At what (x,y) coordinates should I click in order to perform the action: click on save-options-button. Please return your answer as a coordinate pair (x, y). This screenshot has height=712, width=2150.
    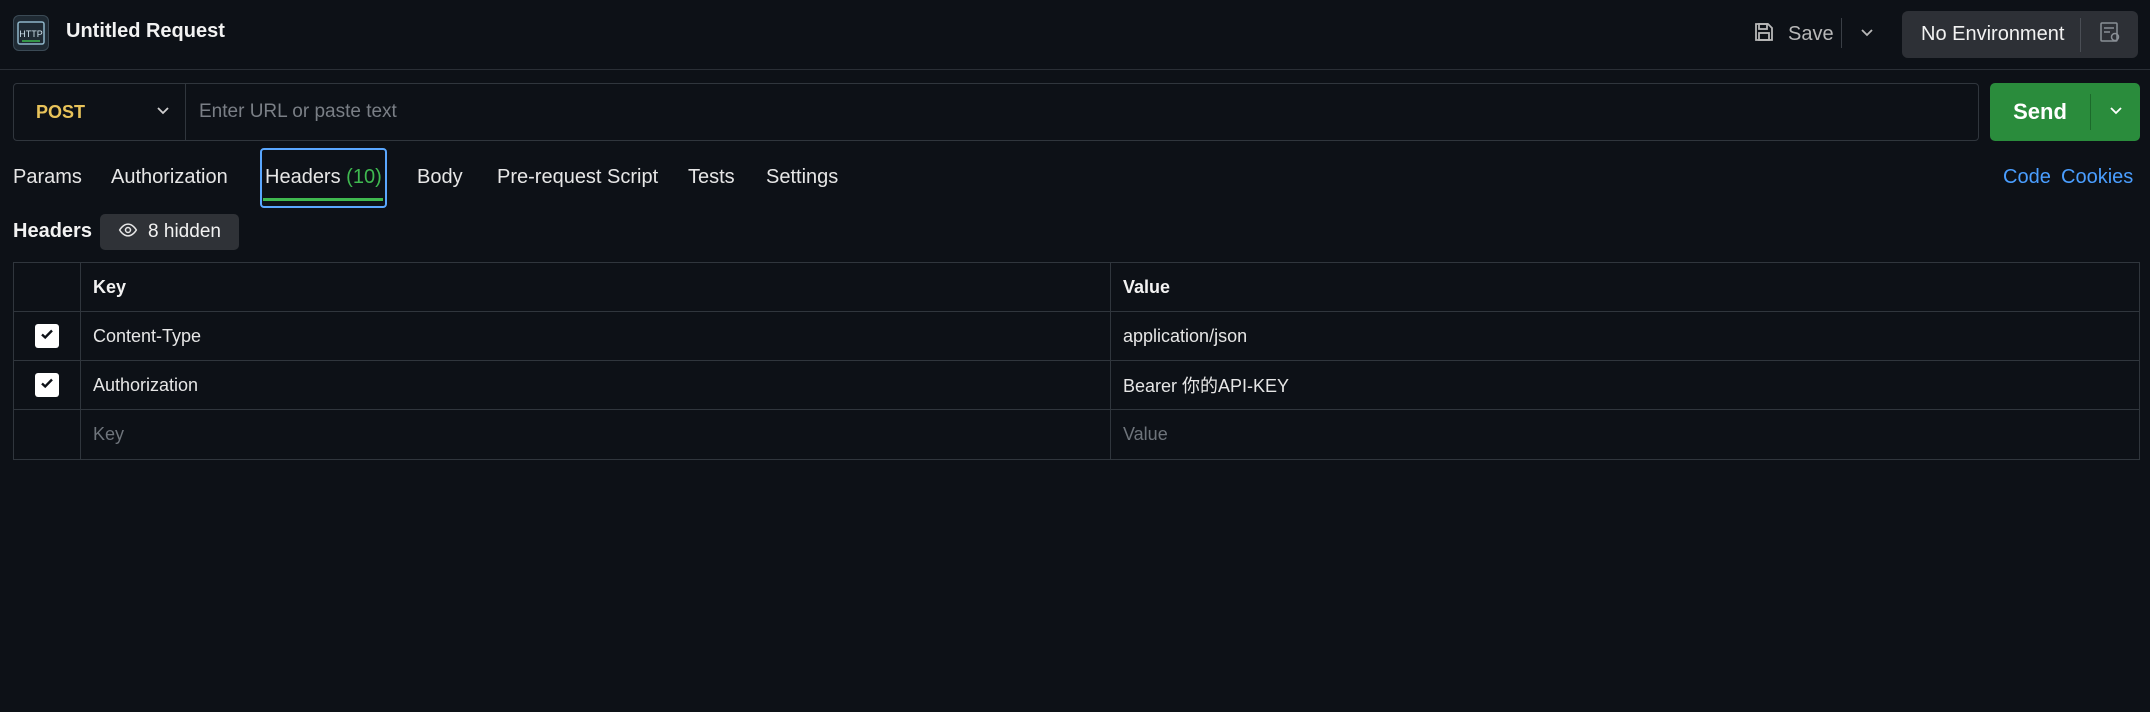
    Looking at the image, I should click on (1867, 34).